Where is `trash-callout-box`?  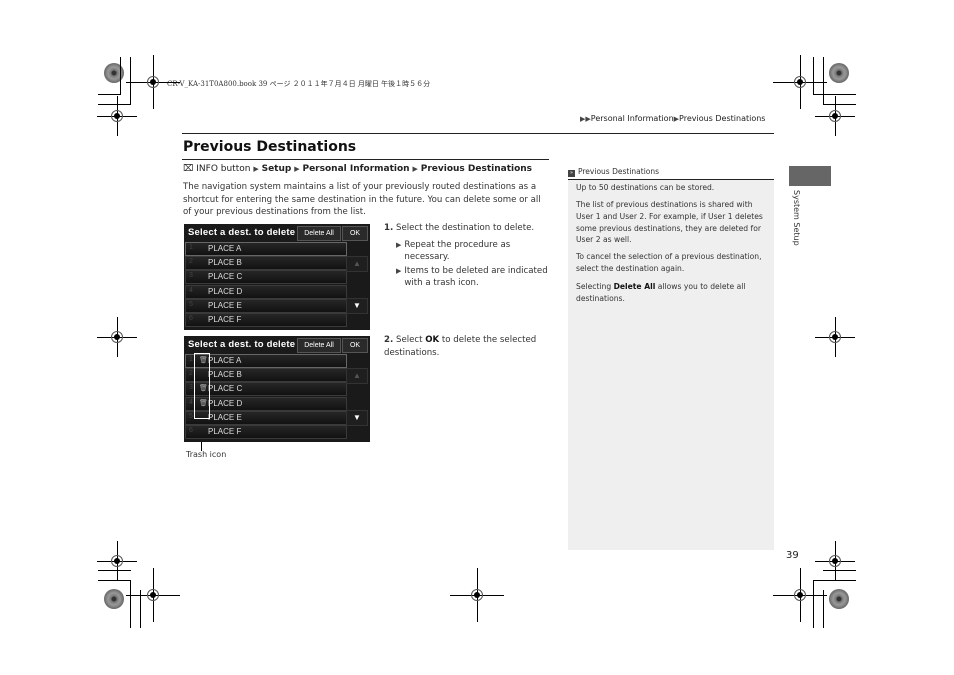 trash-callout-box is located at coordinates (202, 386).